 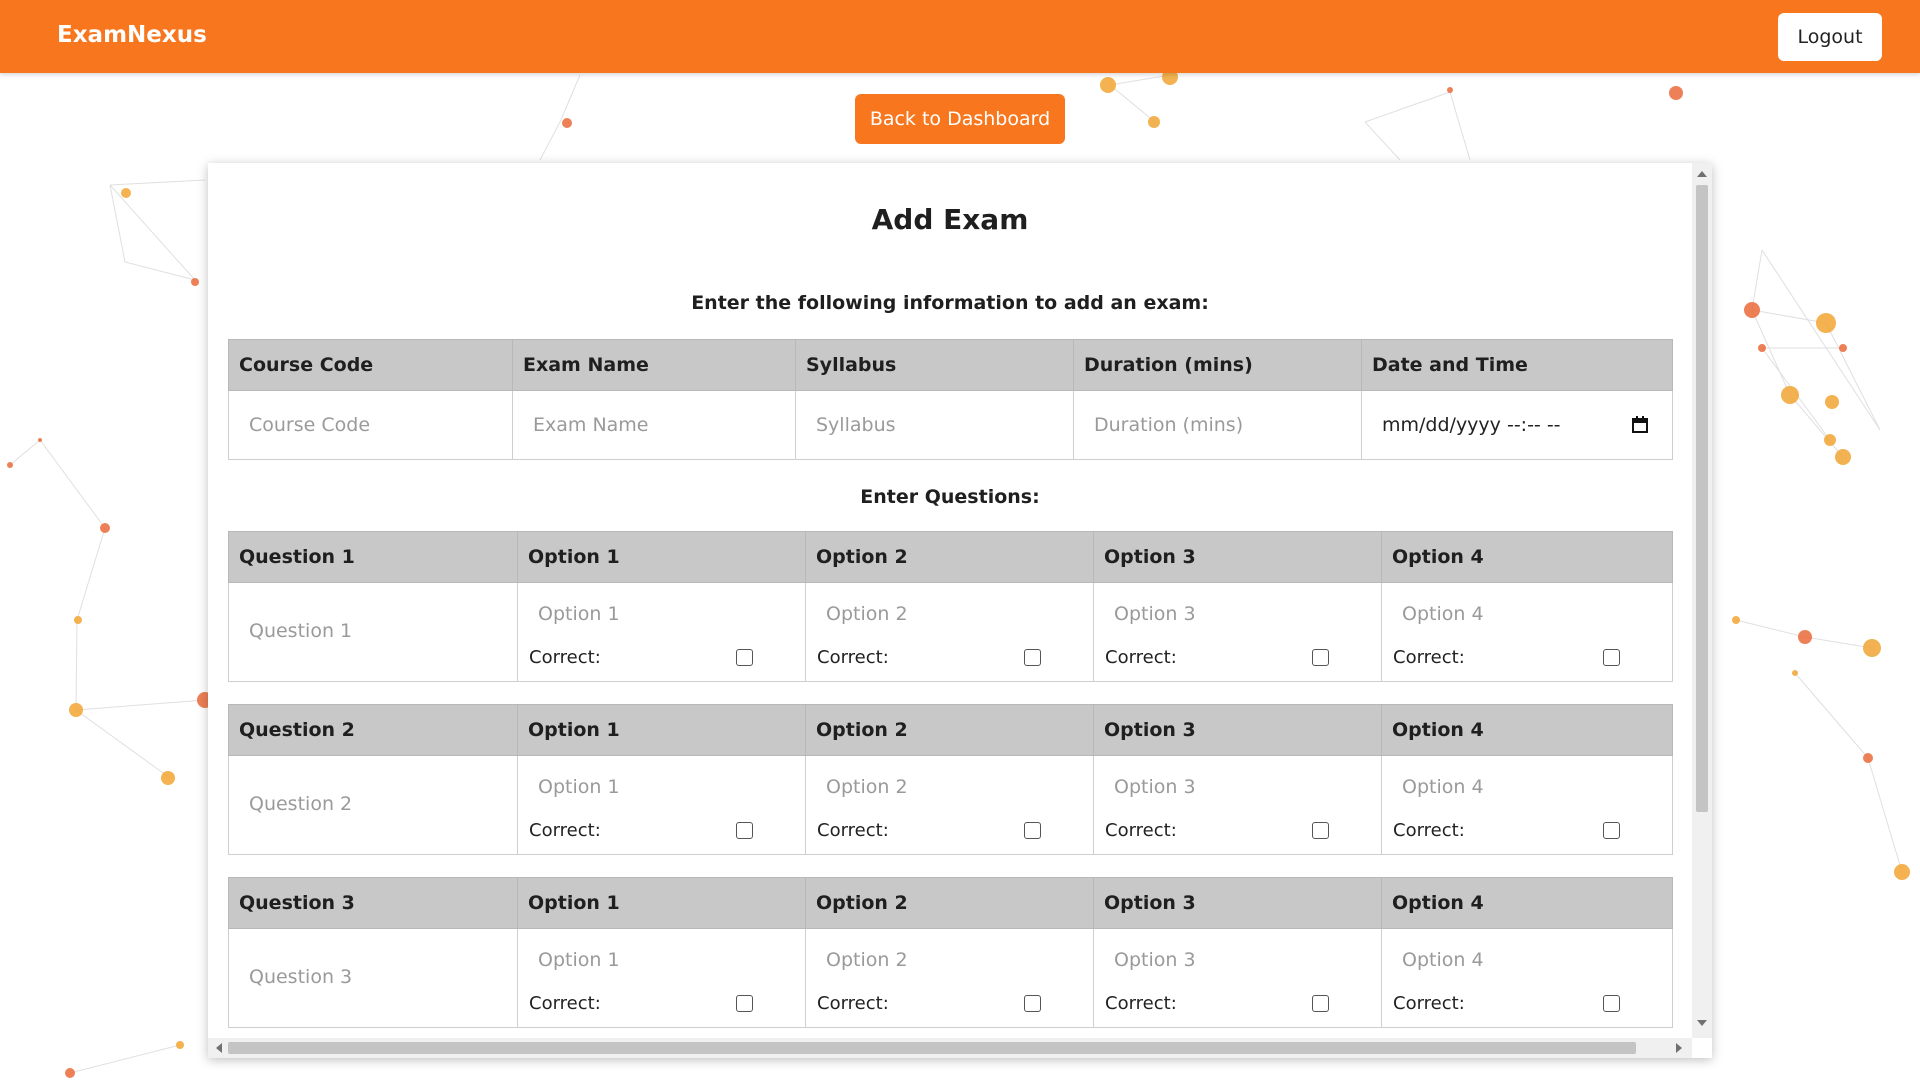 What do you see at coordinates (1471, 425) in the screenshot?
I see `date-time-value: mm/dd/yyyy --:-- --` at bounding box center [1471, 425].